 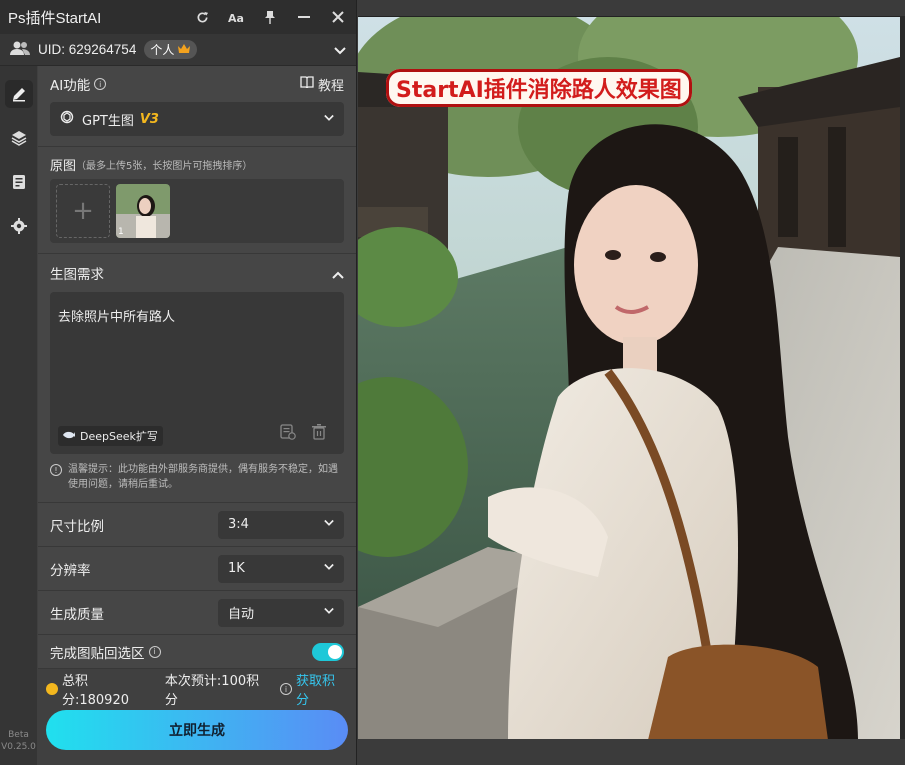 I want to click on estimate-points: 本次预计:100积分, so click(x=212, y=691).